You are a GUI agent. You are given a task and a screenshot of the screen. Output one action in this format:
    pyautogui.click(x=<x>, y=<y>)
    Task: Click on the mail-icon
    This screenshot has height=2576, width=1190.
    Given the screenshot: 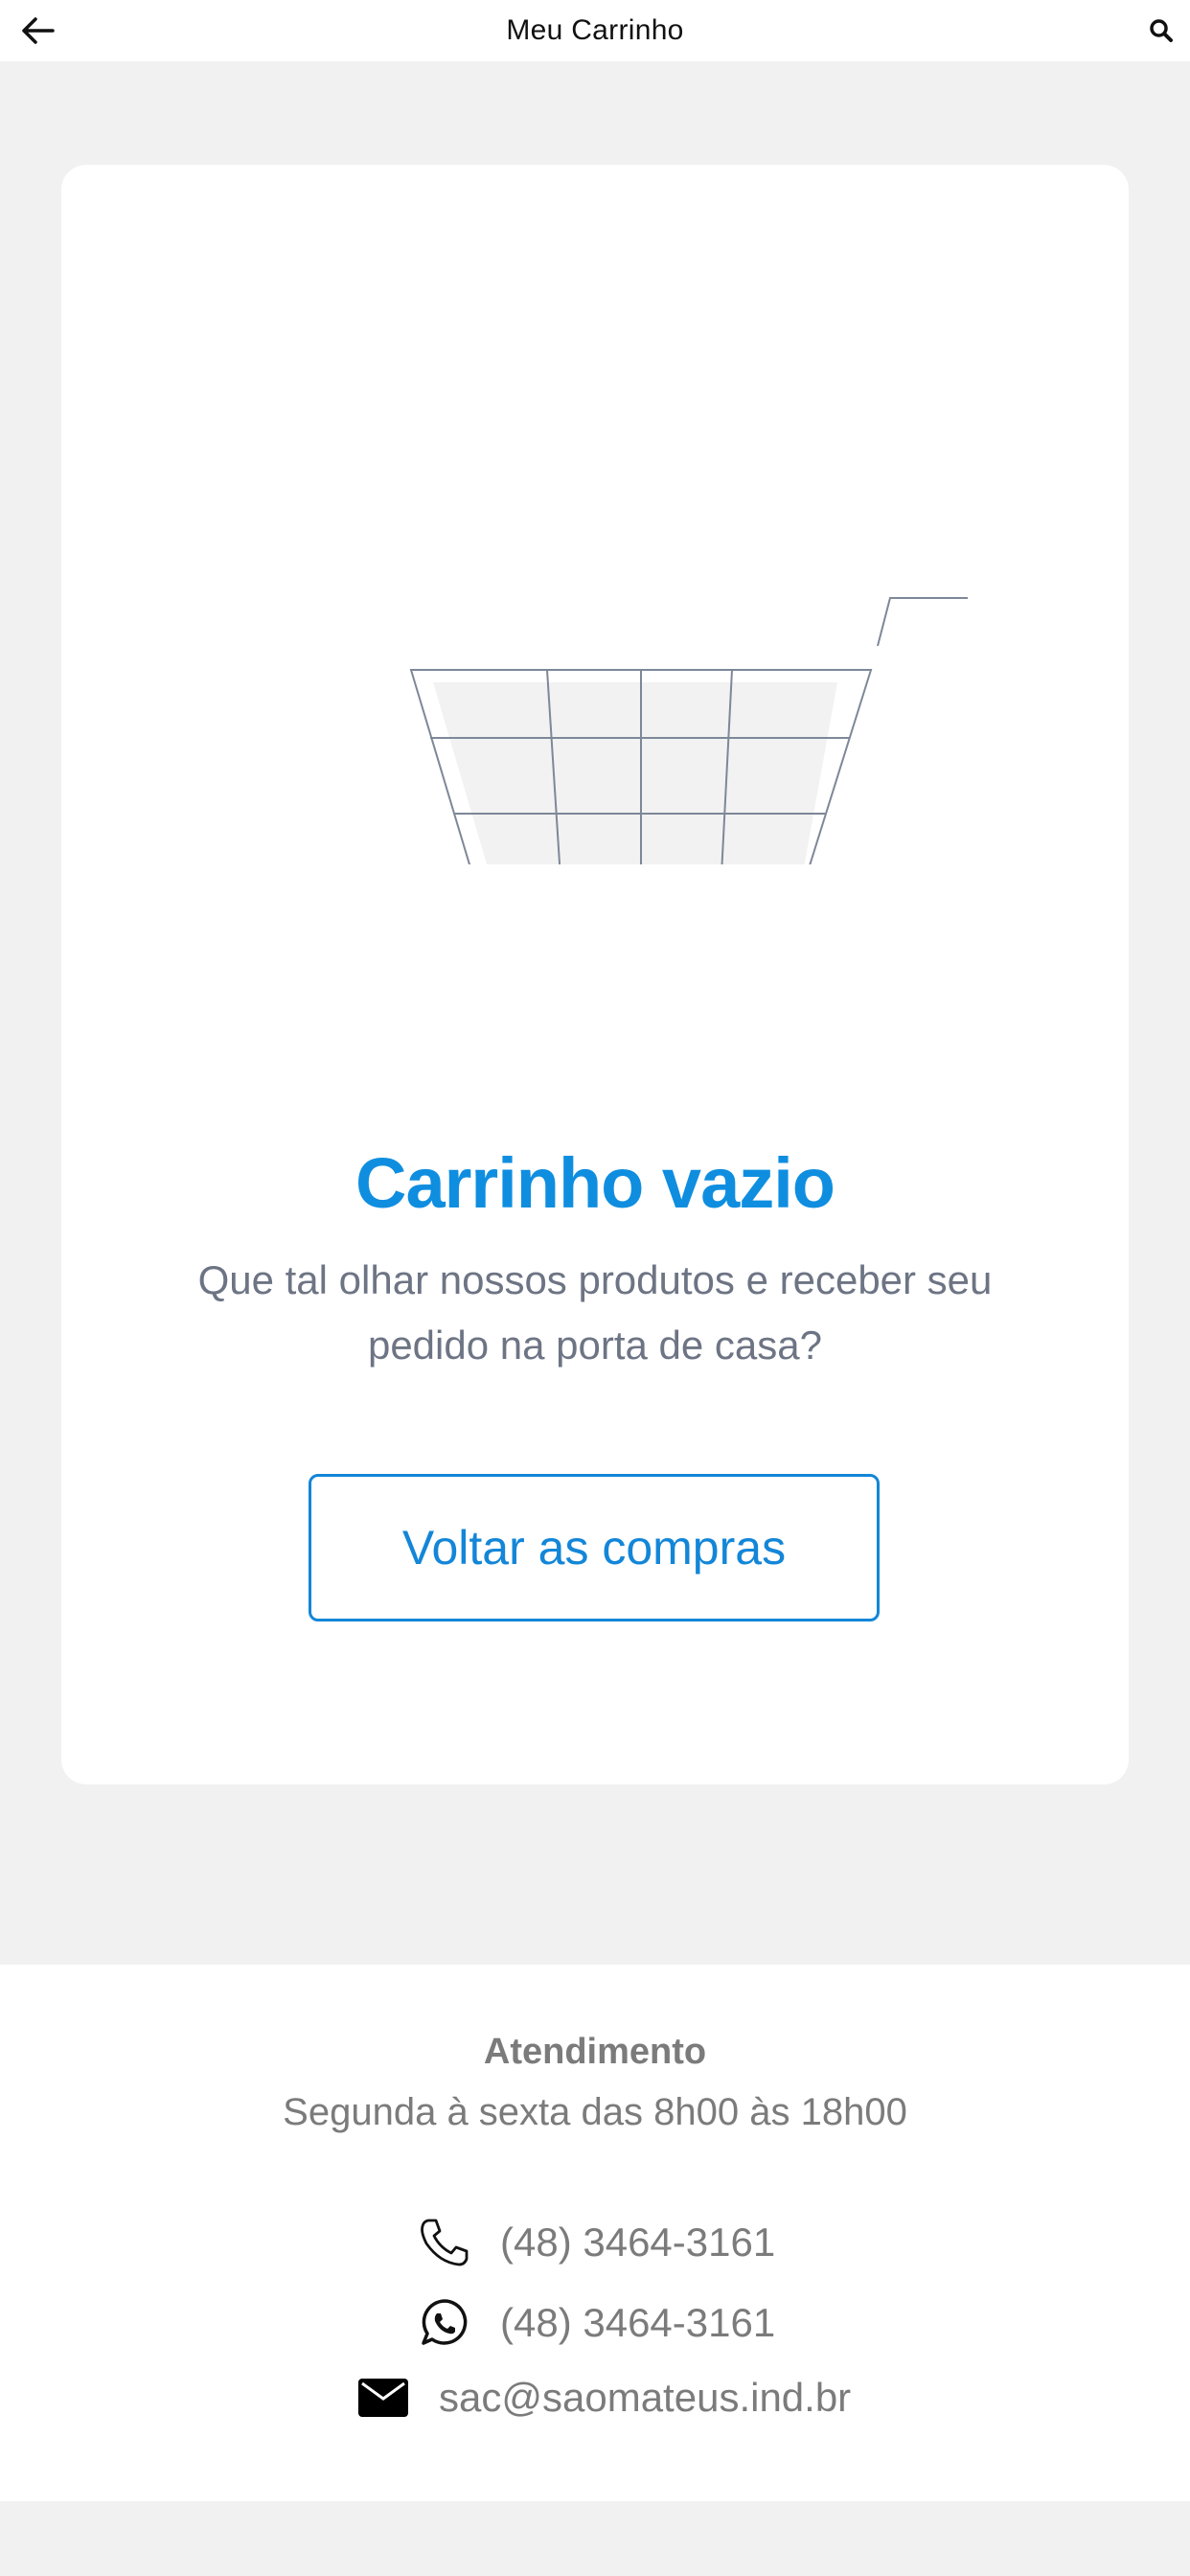 What is the action you would take?
    pyautogui.click(x=383, y=2398)
    